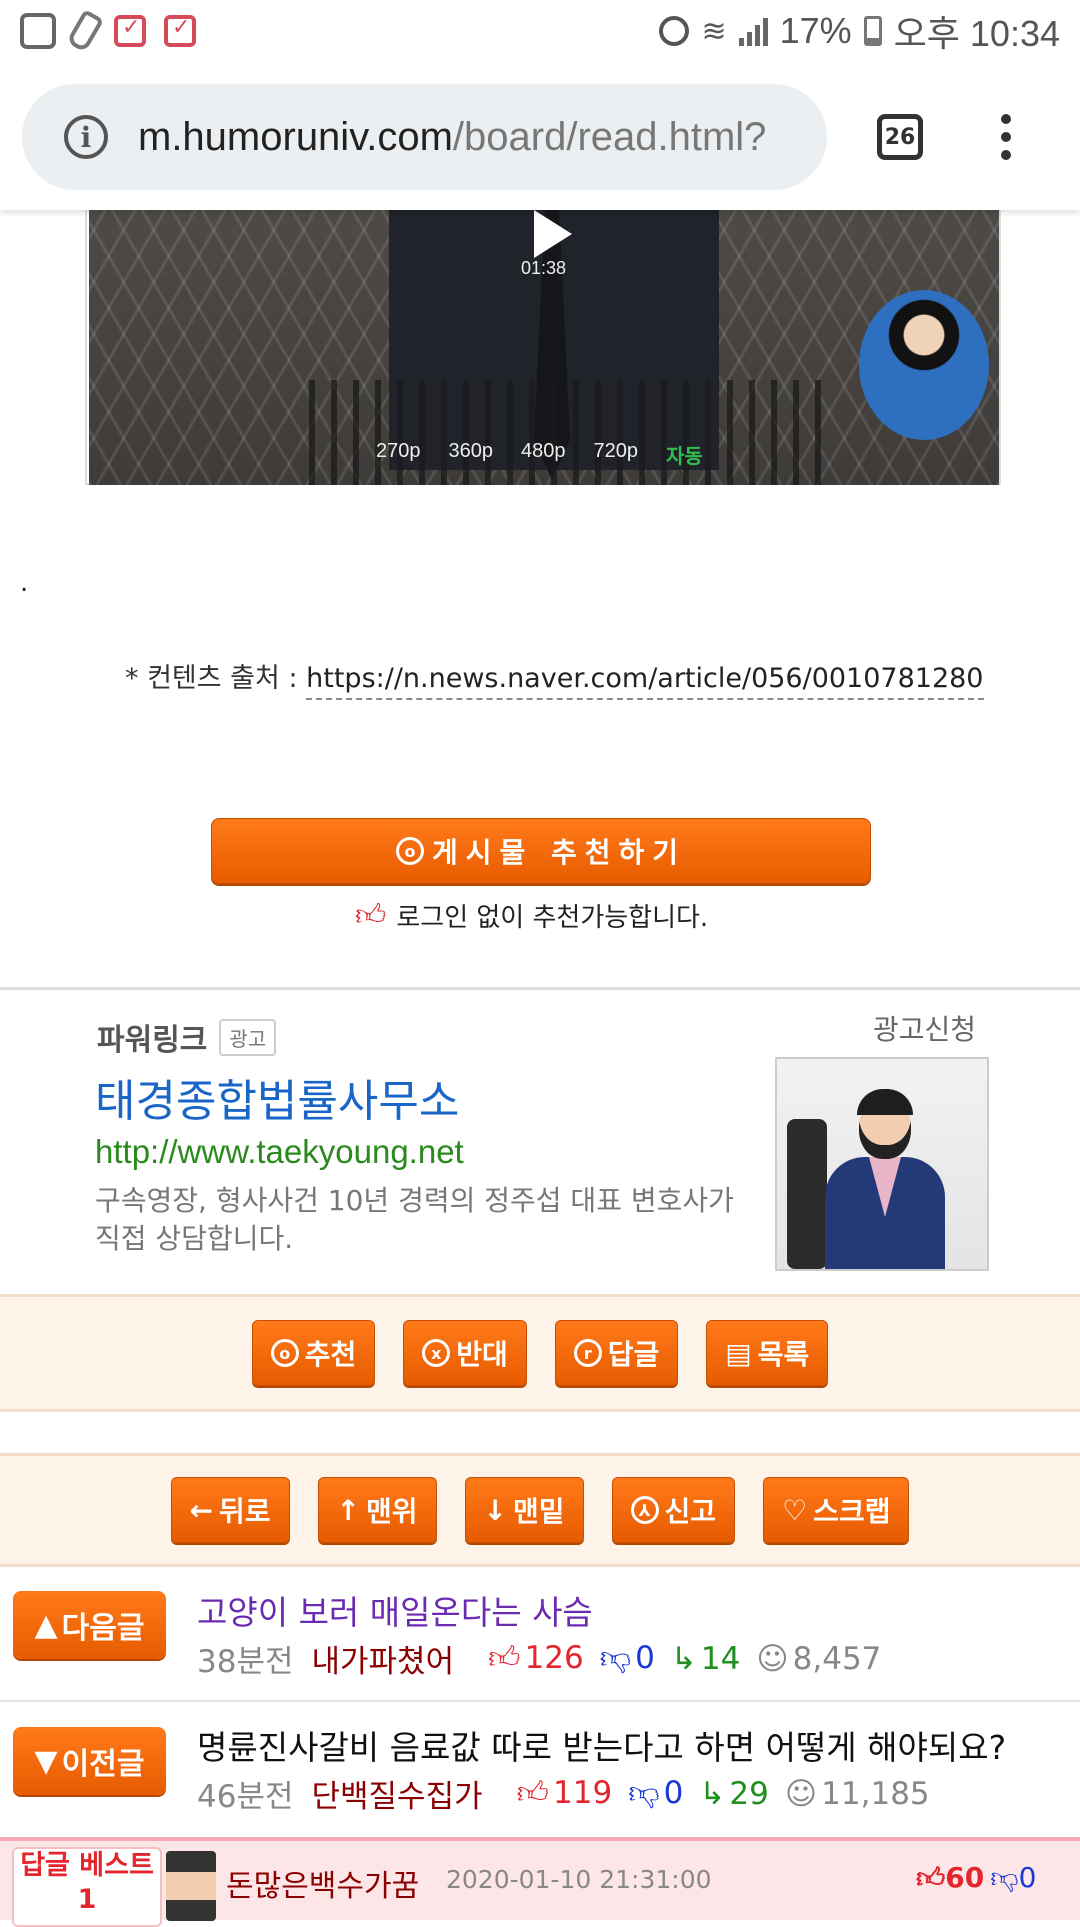 The image size is (1080, 1927). Describe the element at coordinates (553, 234) in the screenshot. I see `play-icon` at that location.